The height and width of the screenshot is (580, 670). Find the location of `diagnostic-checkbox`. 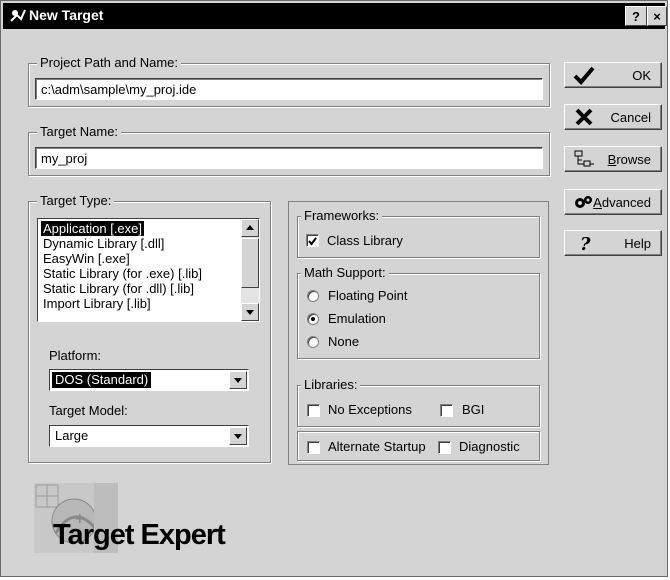

diagnostic-checkbox is located at coordinates (444, 447).